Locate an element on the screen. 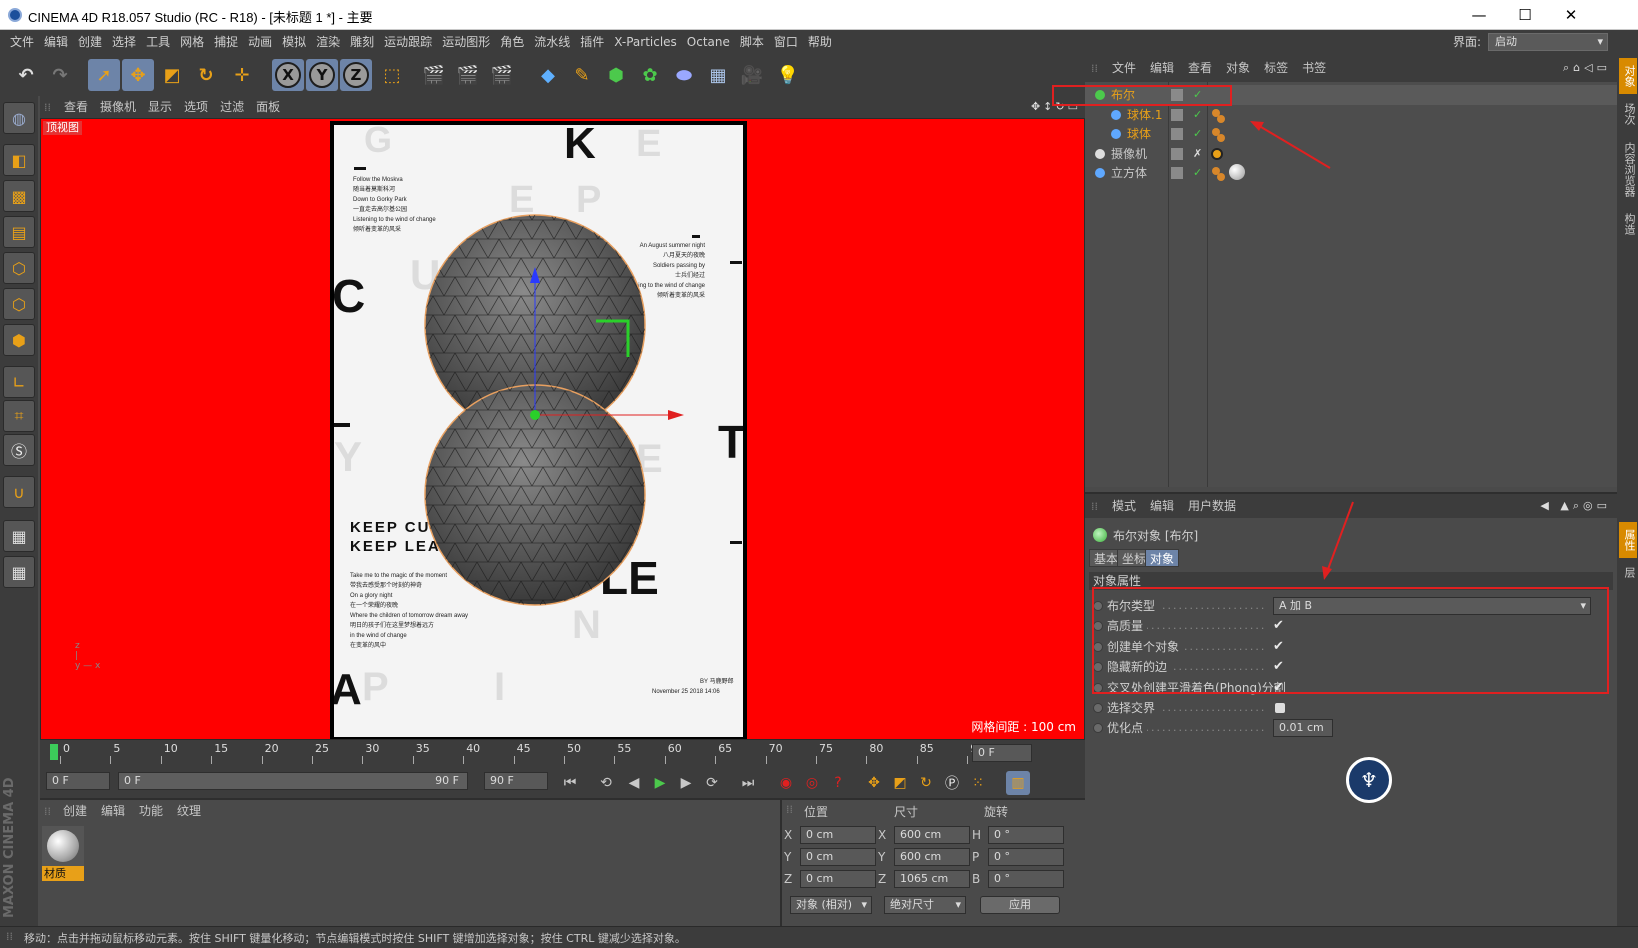 This screenshot has height=948, width=1638. object-row: 球体.1 ✓ is located at coordinates (1351, 115).